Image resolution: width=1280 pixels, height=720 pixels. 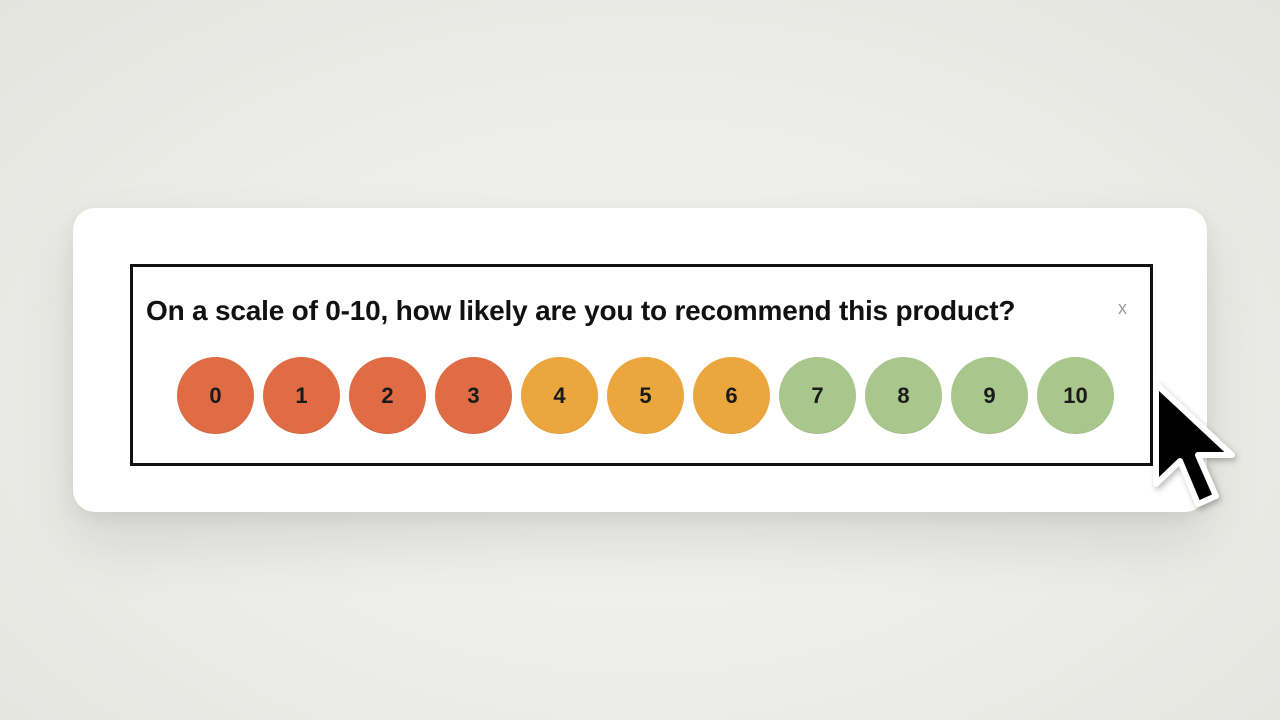 What do you see at coordinates (559, 395) in the screenshot?
I see `rating-option-4: 4` at bounding box center [559, 395].